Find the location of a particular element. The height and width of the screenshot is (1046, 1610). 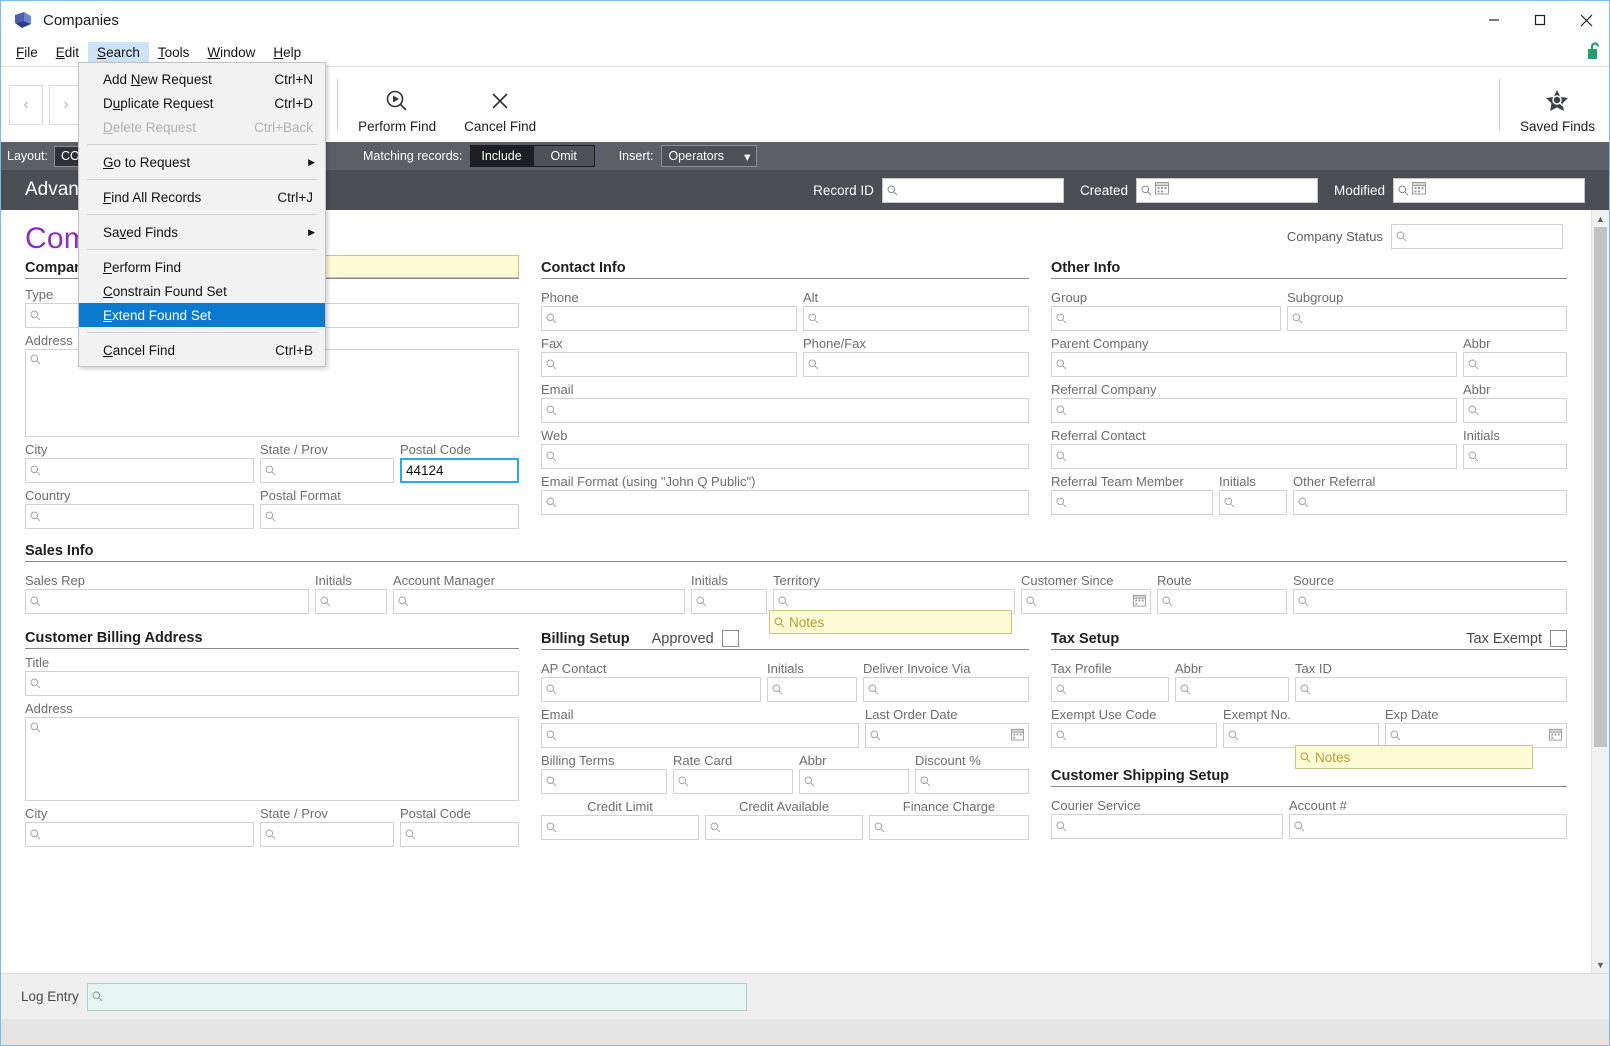

scrollbar-thumb is located at coordinates (1600, 487).